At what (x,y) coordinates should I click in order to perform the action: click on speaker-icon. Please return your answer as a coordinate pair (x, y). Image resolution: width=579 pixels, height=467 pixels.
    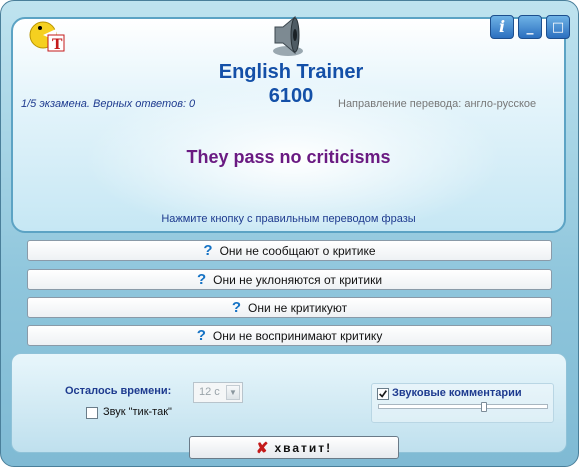
    Looking at the image, I should click on (288, 36).